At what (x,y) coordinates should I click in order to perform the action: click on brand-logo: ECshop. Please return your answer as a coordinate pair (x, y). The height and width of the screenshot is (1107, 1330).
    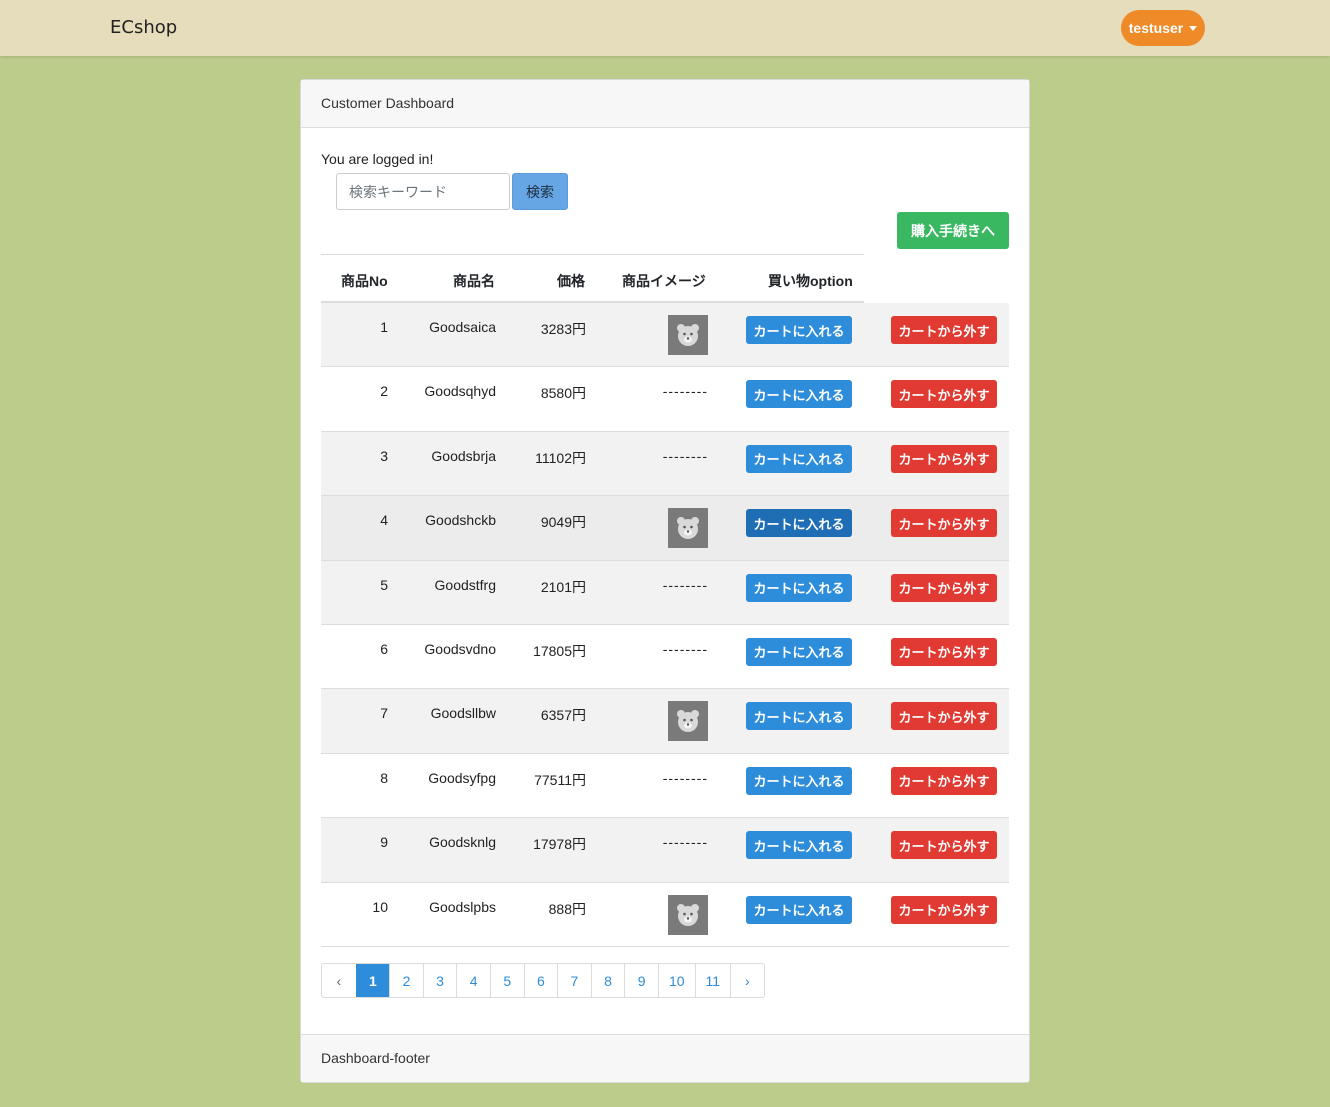
    Looking at the image, I should click on (143, 27).